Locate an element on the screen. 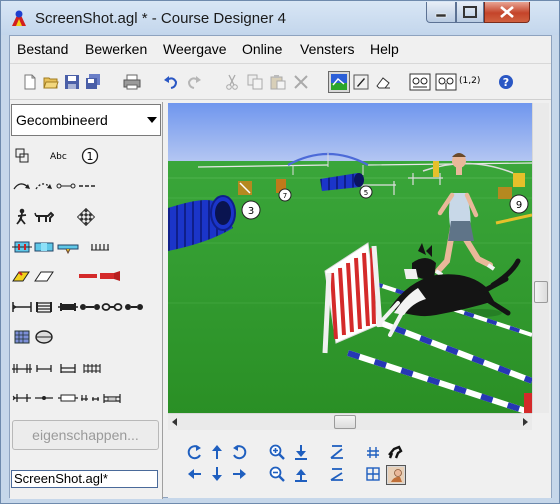 The width and height of the screenshot is (560, 504). menu-weergave: Weergave is located at coordinates (195, 49).